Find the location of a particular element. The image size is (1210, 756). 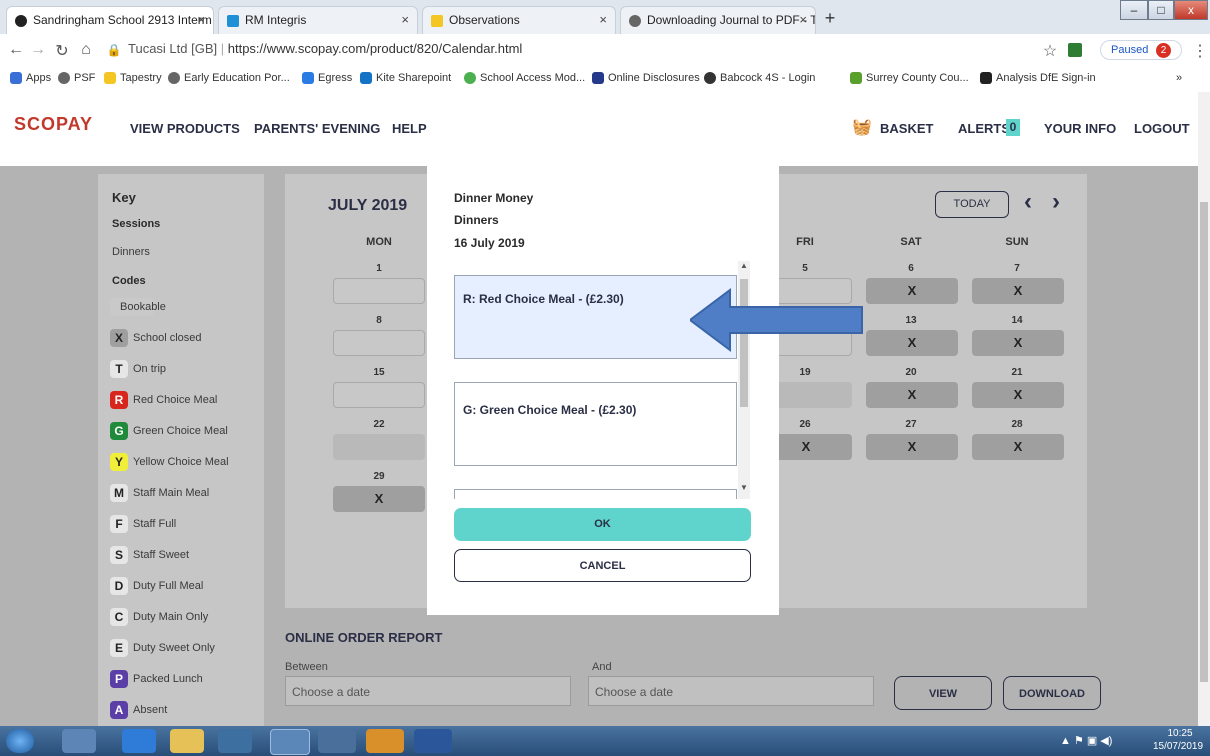

maximize-button: □ is located at coordinates (1161, 10).